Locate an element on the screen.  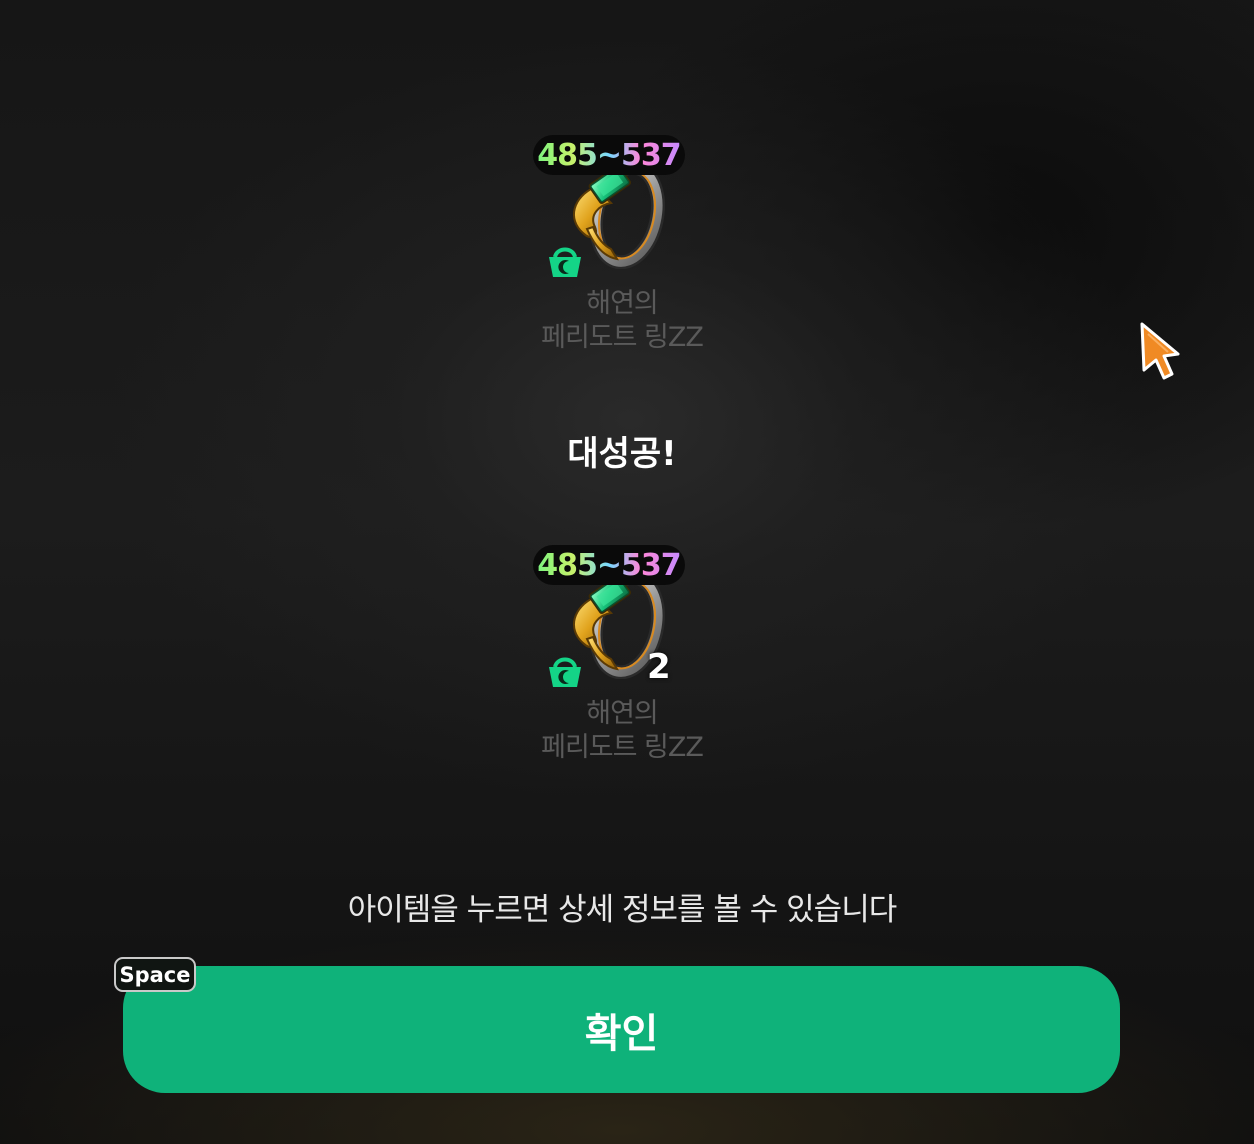
space-key-hint: Space is located at coordinates (155, 974).